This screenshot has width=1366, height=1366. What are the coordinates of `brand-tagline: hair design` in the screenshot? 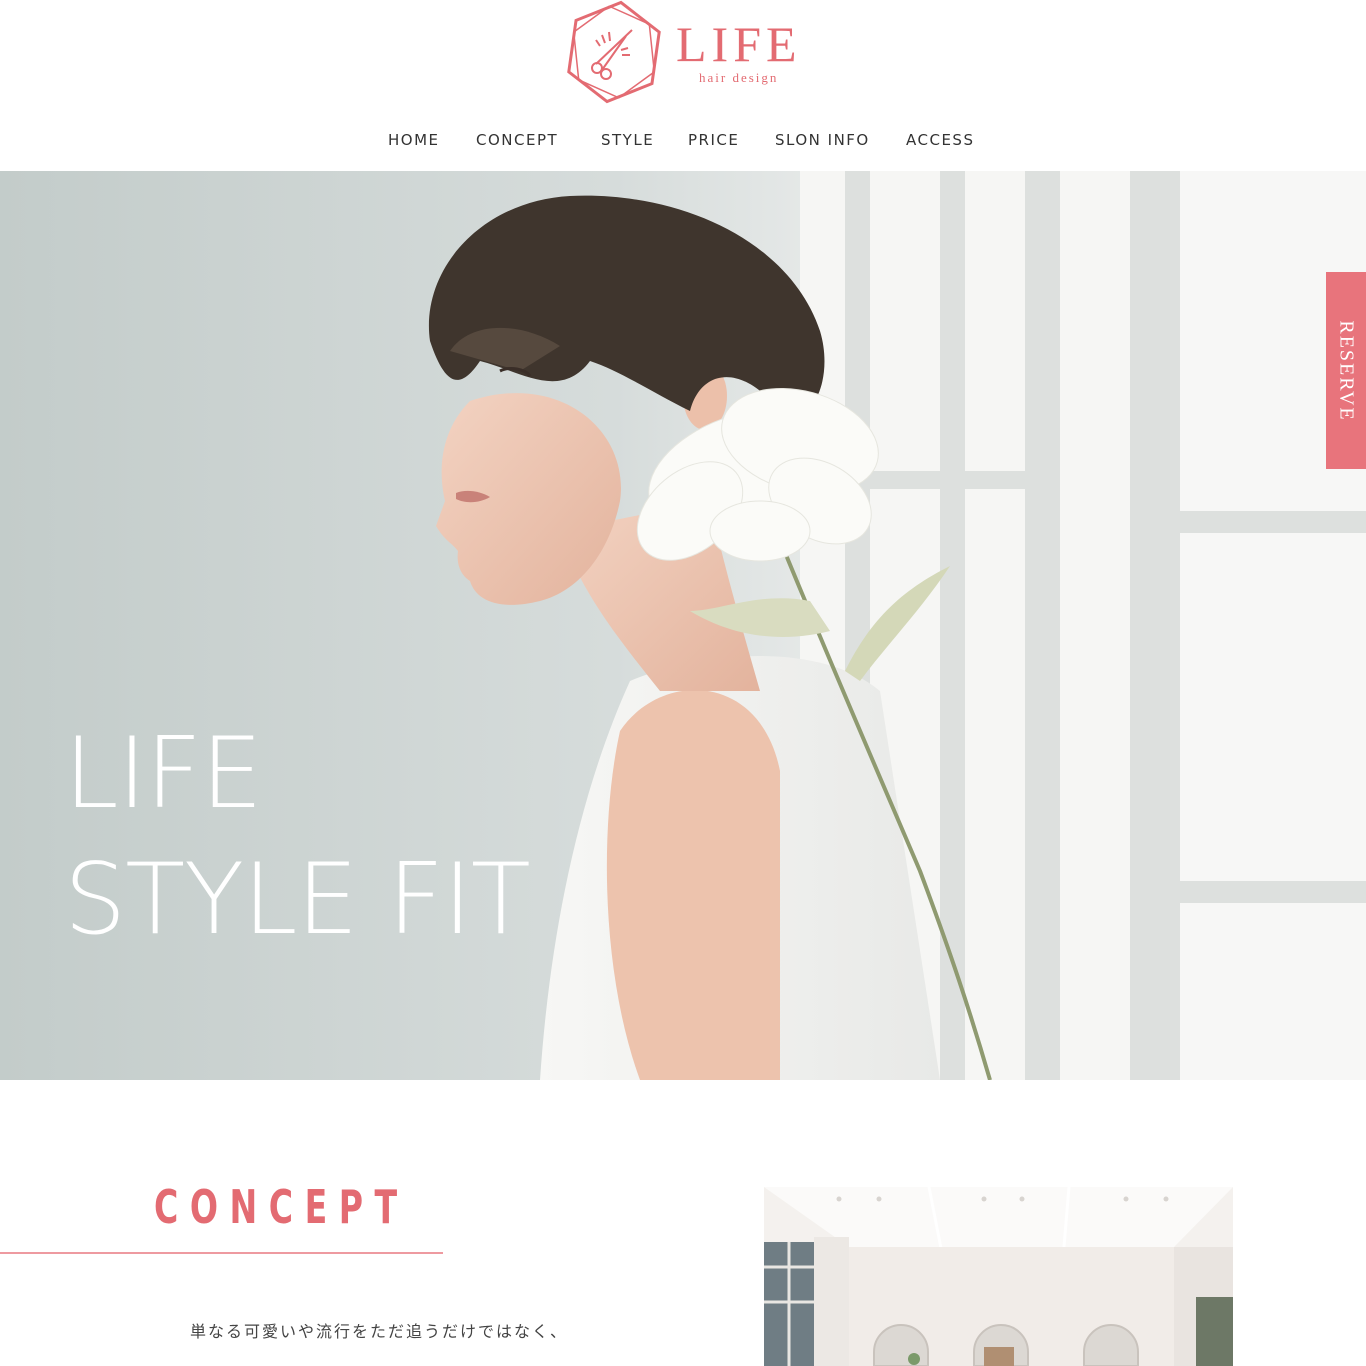 It's located at (739, 77).